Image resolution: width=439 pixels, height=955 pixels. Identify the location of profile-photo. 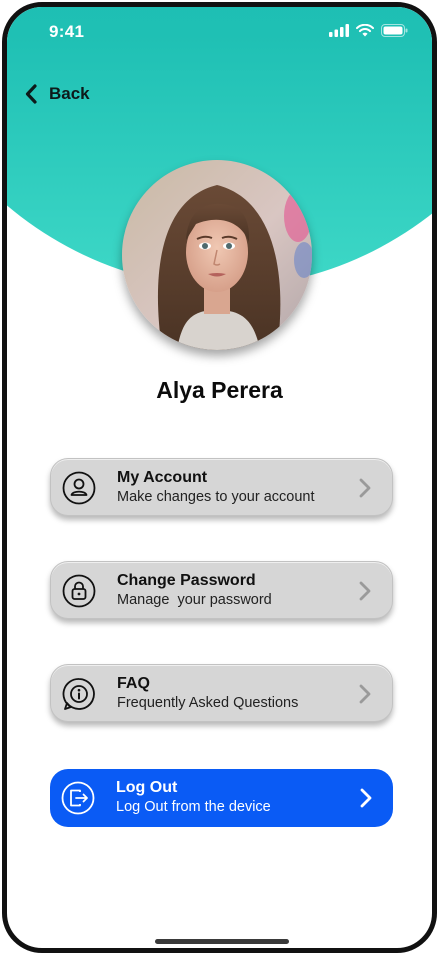
(217, 255).